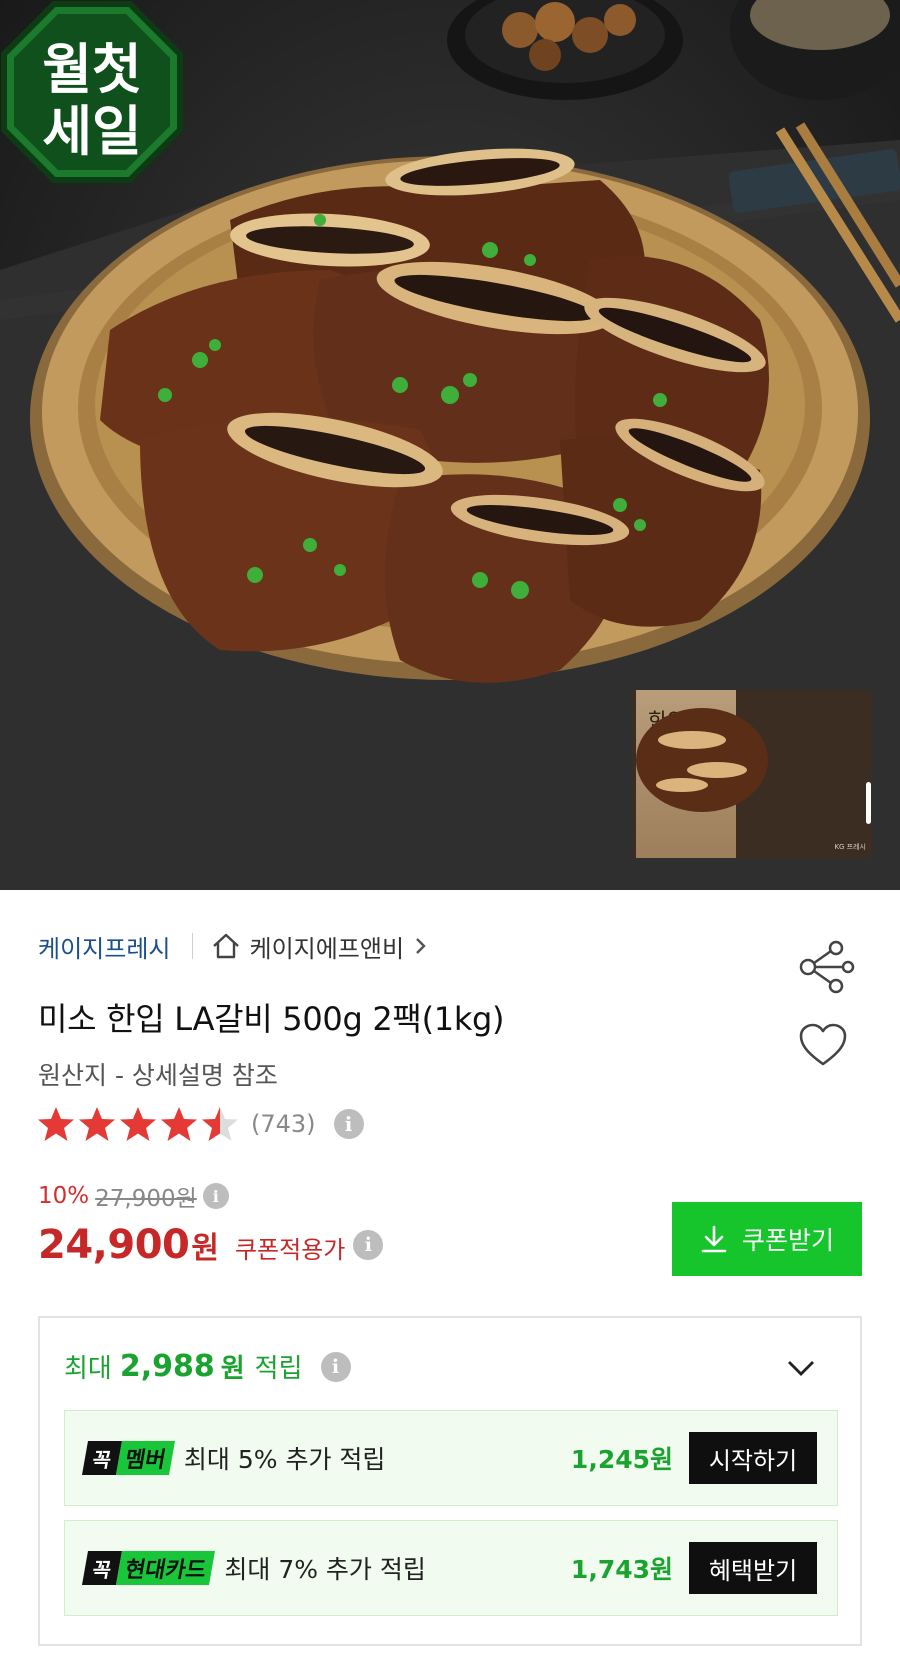 This screenshot has height=1663, width=900. What do you see at coordinates (145, 1458) in the screenshot?
I see `member-tag-label: 멤버` at bounding box center [145, 1458].